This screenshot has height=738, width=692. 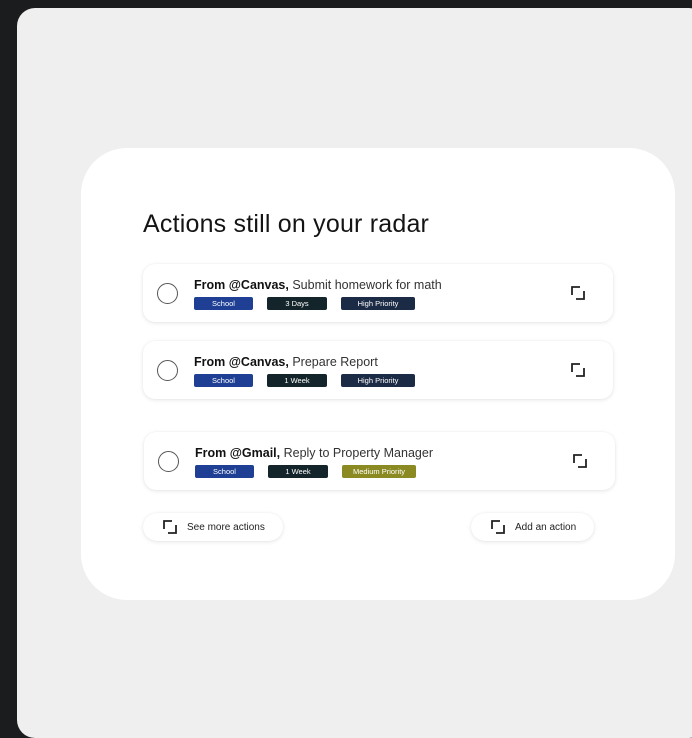 I want to click on action-source: From @Gmail,, so click(x=238, y=453).